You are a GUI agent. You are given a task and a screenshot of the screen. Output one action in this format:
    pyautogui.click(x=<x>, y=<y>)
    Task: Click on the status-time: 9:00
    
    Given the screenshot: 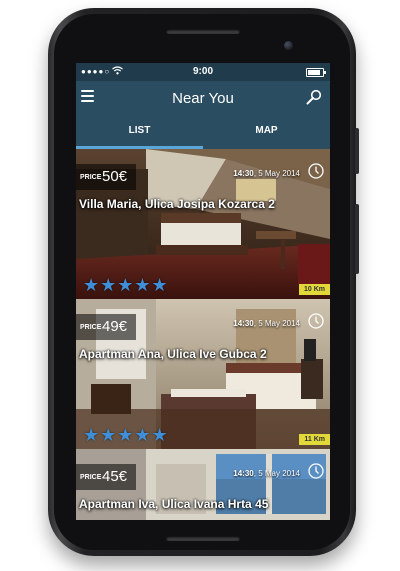 What is the action you would take?
    pyautogui.click(x=202, y=71)
    